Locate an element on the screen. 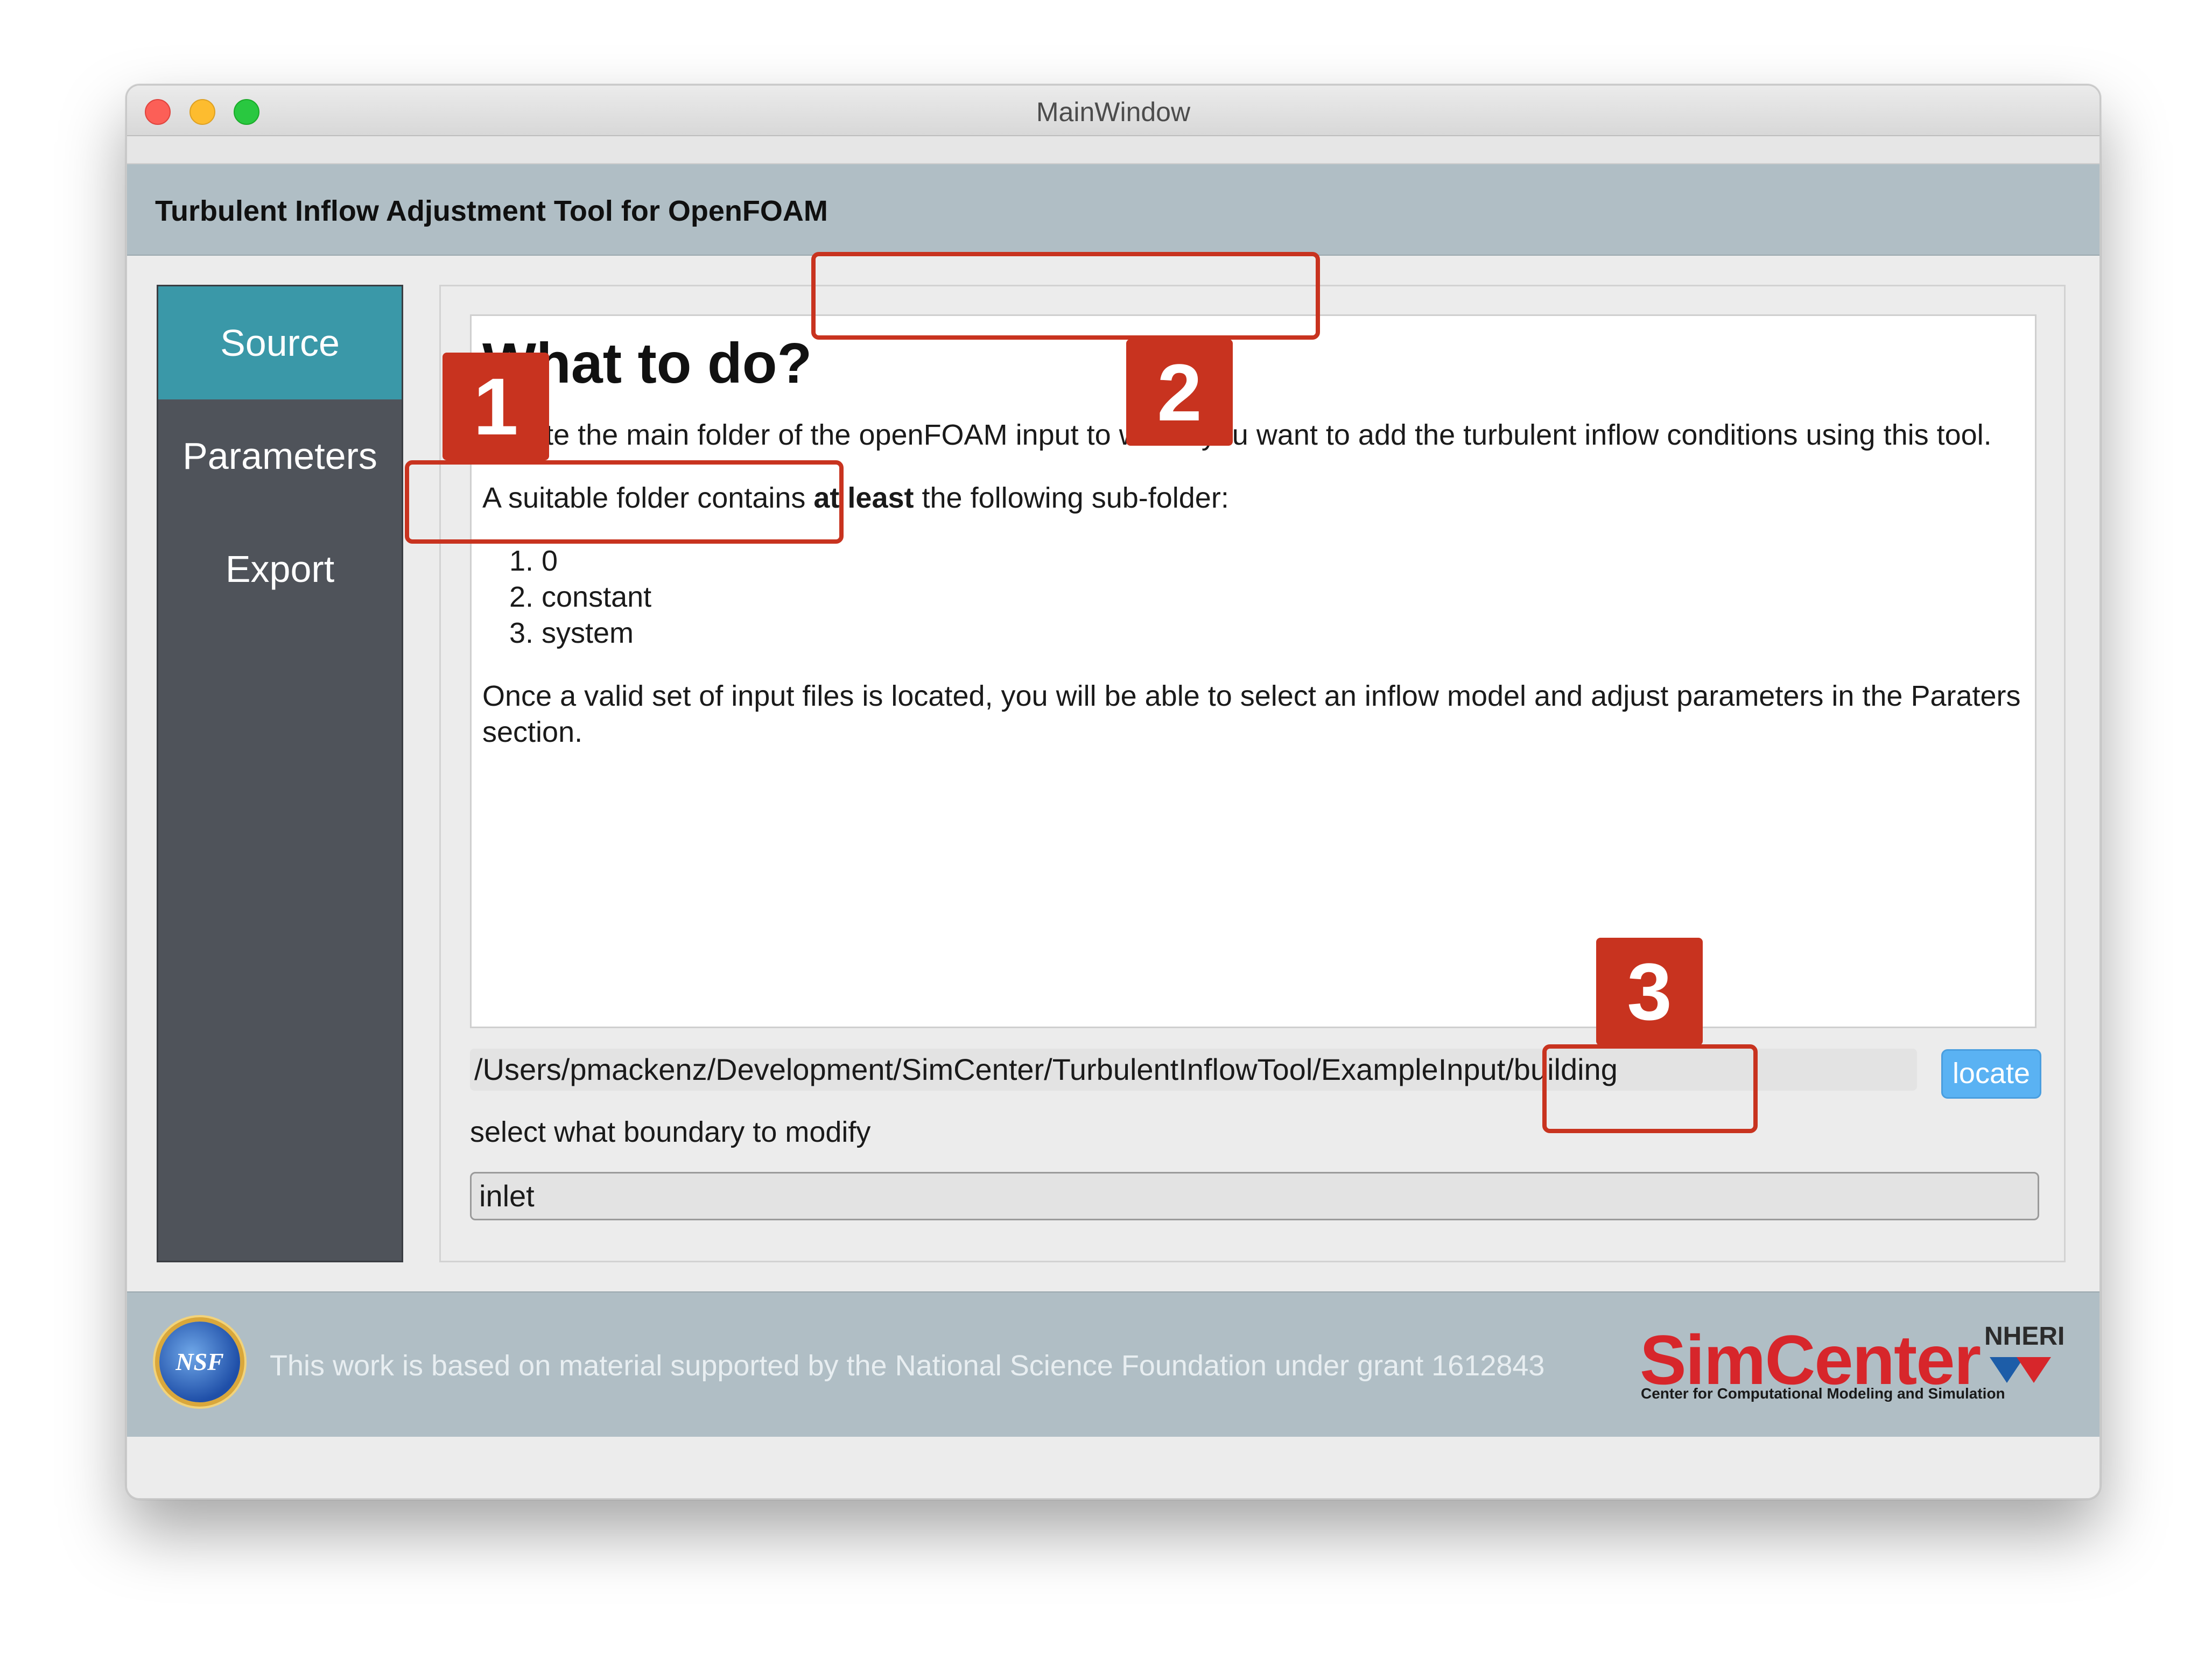 This screenshot has width=2212, height=1658. status-strip is located at coordinates (1113, 1467).